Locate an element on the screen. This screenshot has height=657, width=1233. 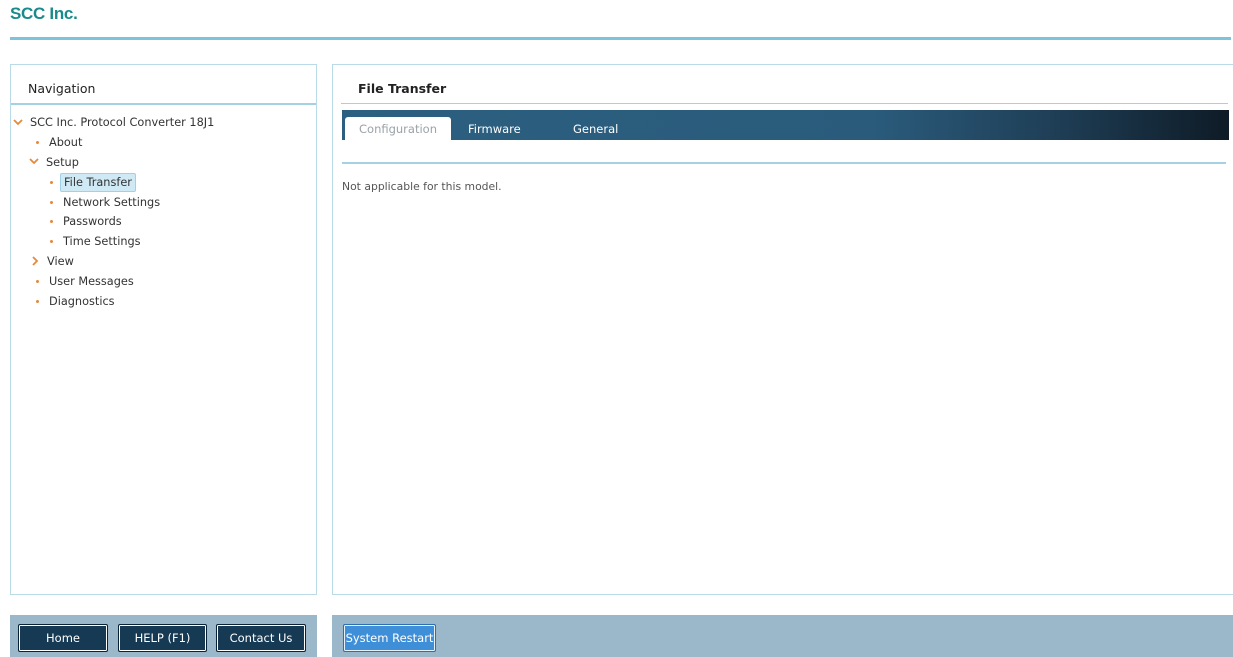
tree-item-label: Setup is located at coordinates (62, 162).